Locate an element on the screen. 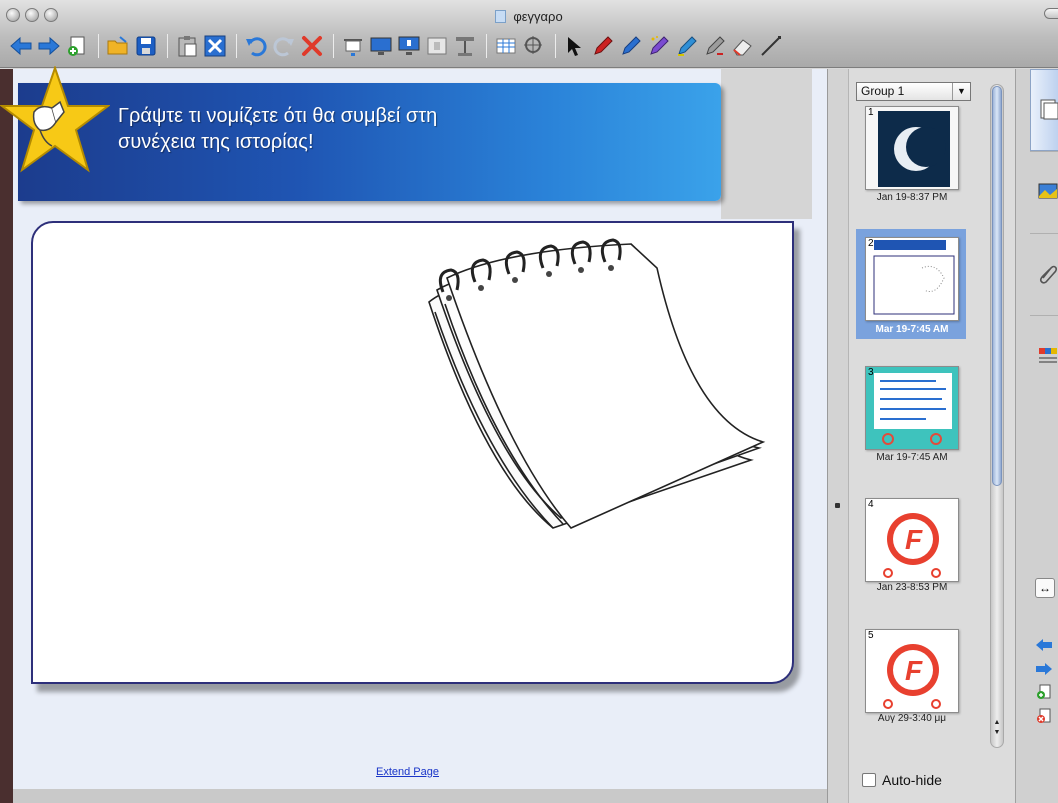  show-toolbar-icon is located at coordinates (353, 46).